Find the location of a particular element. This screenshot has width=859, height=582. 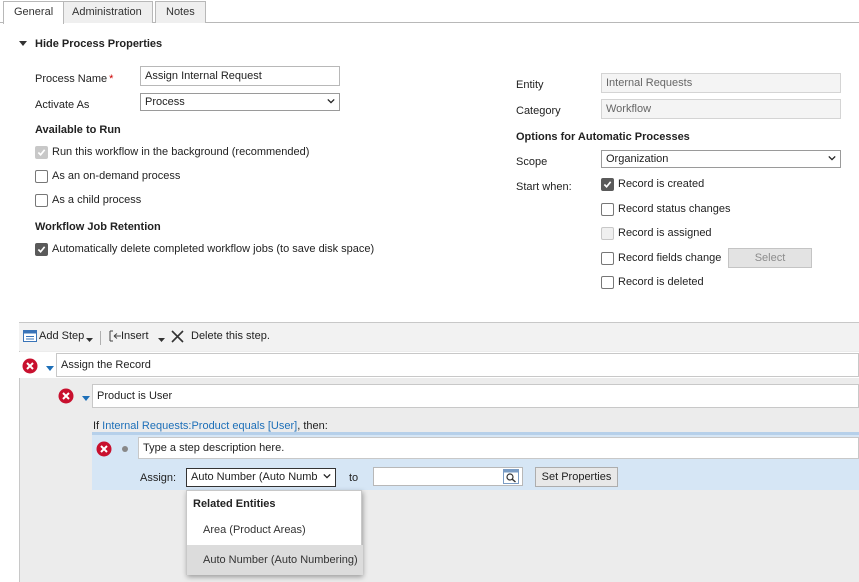

entity-field: Internal Requests is located at coordinates (721, 83).